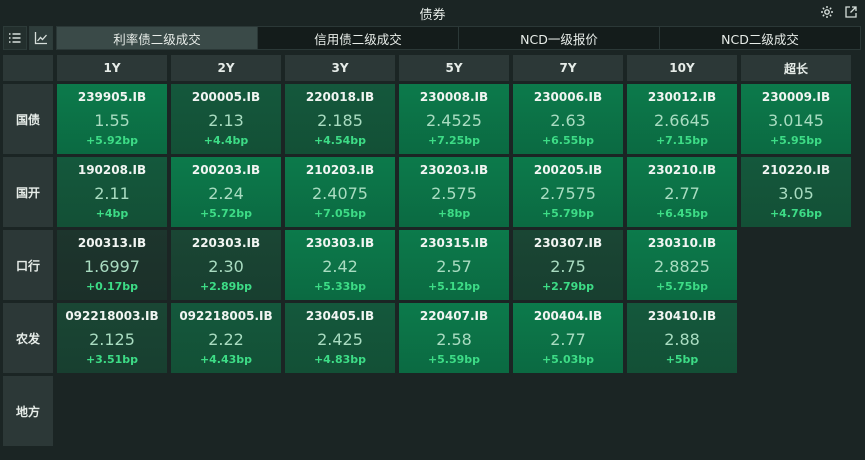 This screenshot has height=460, width=865. I want to click on bond-cell: 190208.IB 2.11 +4bp, so click(112, 192).